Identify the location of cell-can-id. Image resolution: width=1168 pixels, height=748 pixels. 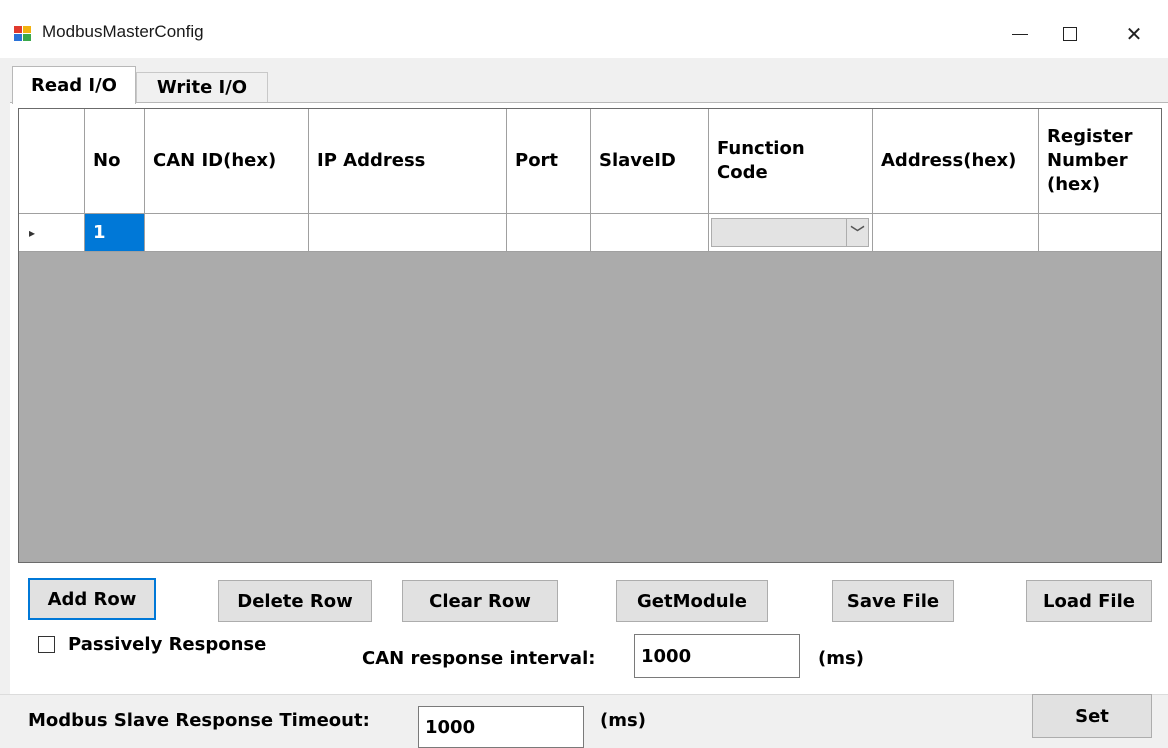
(227, 233).